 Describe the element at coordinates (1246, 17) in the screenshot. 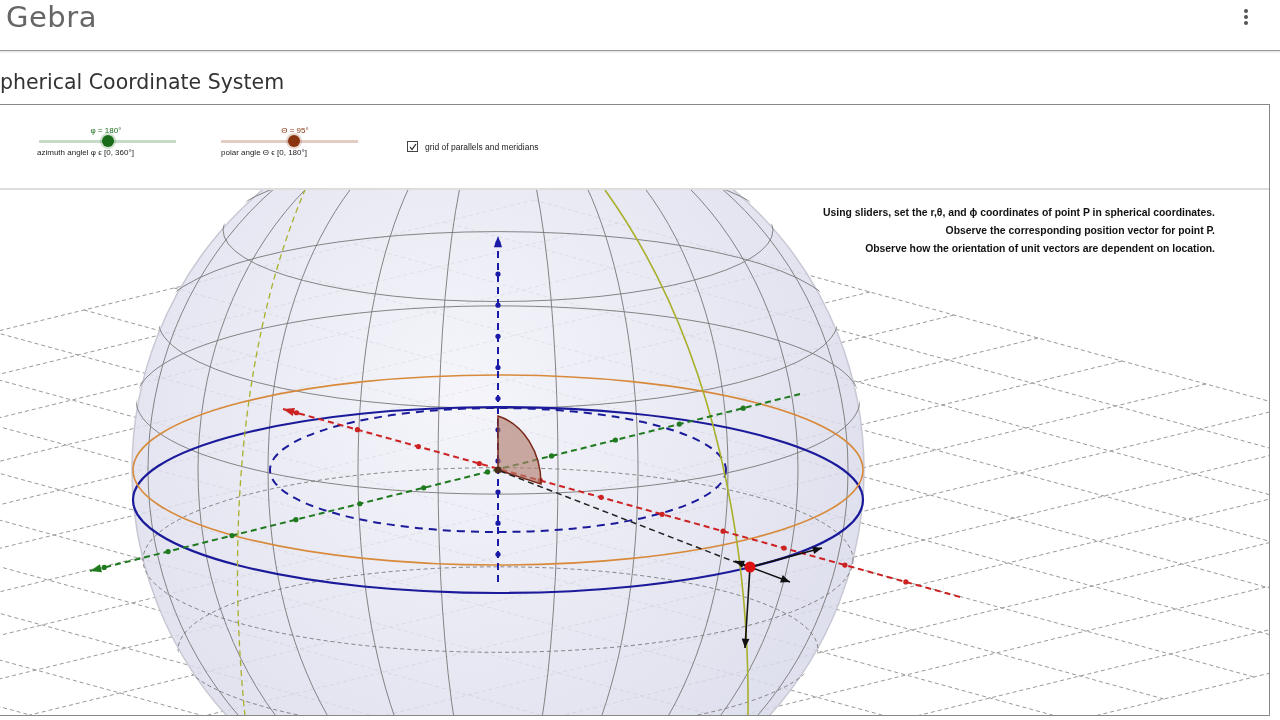

I see `menu-icon` at that location.